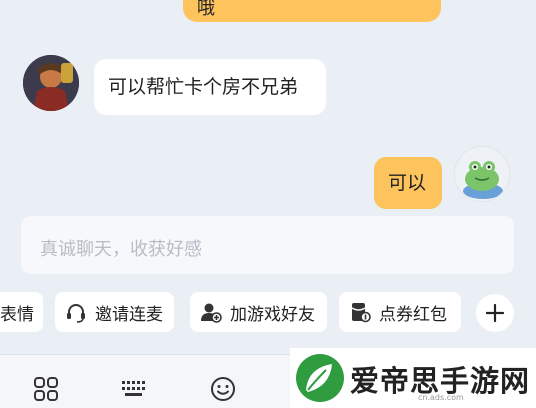 The image size is (536, 408). Describe the element at coordinates (413, 314) in the screenshot. I see `quick-action-label: 点券红包` at that location.